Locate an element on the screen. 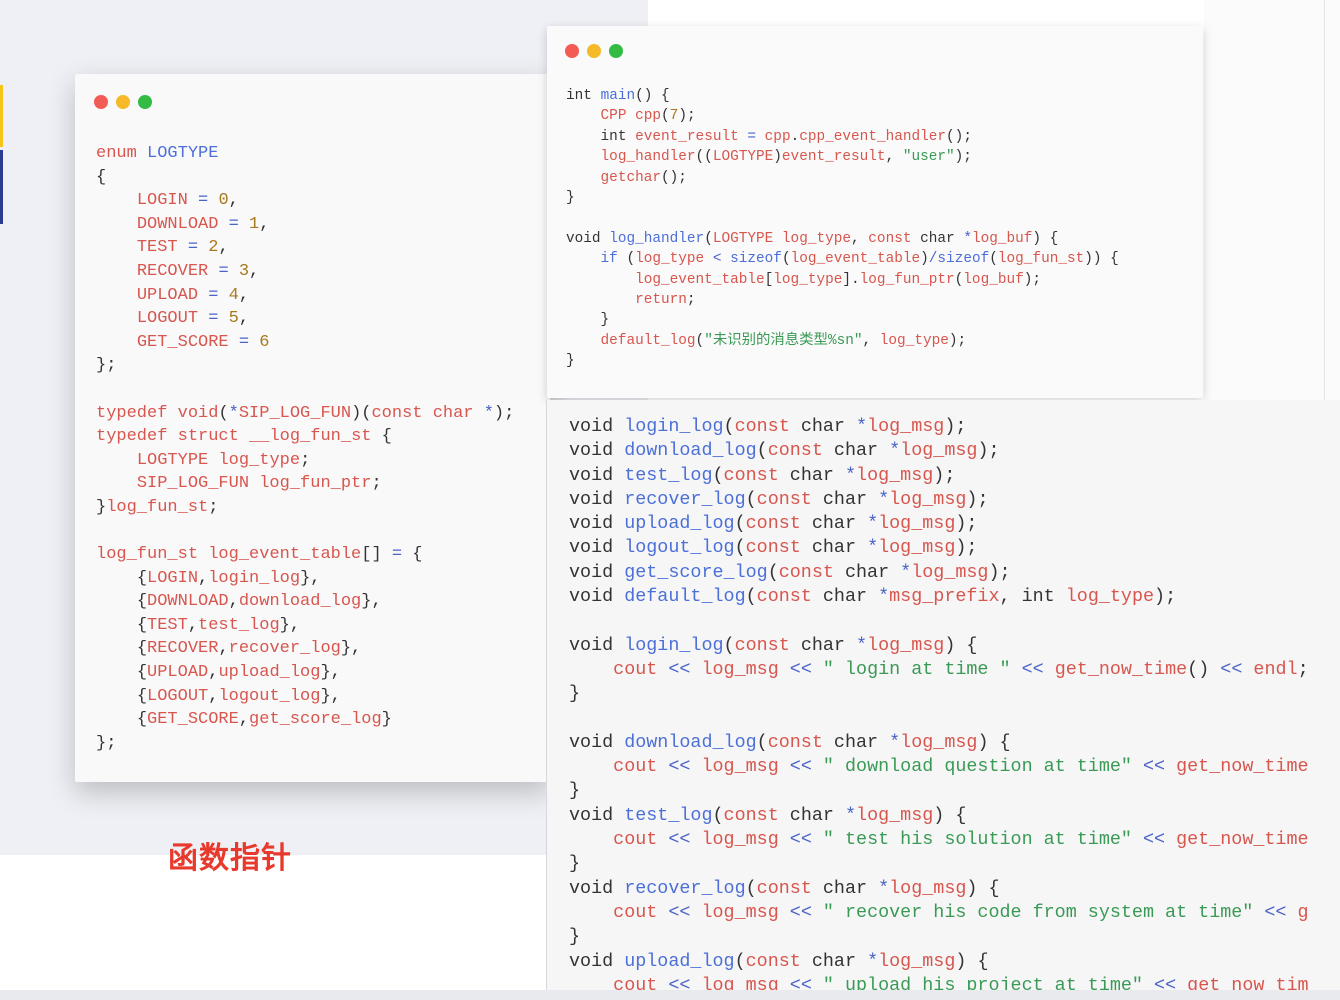  code-token: " download question at time" is located at coordinates (977, 767).